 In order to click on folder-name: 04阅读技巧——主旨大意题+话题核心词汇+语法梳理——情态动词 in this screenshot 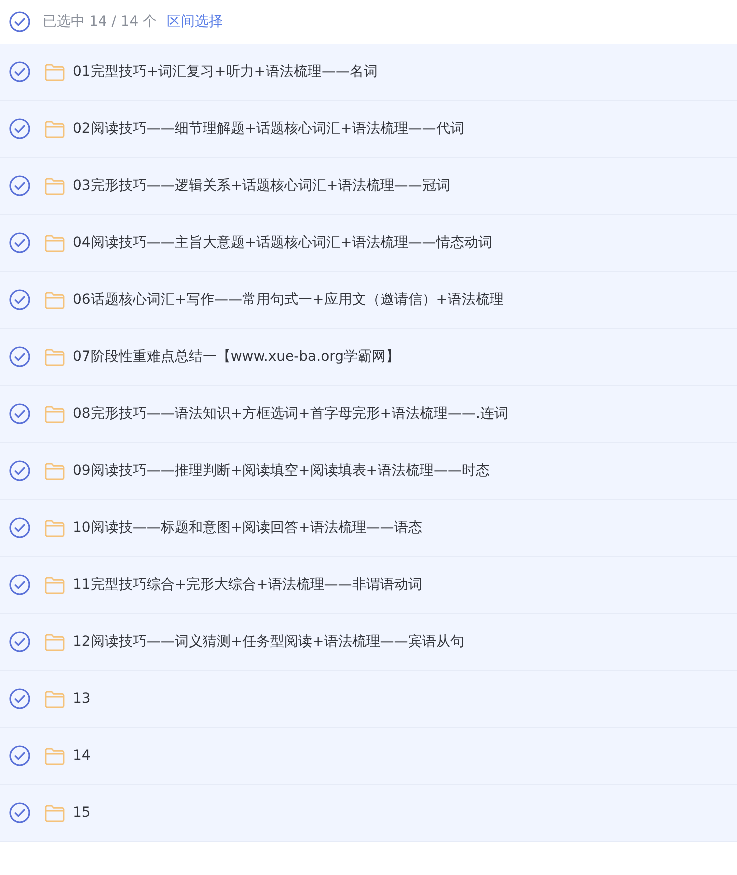, I will do `click(282, 243)`.